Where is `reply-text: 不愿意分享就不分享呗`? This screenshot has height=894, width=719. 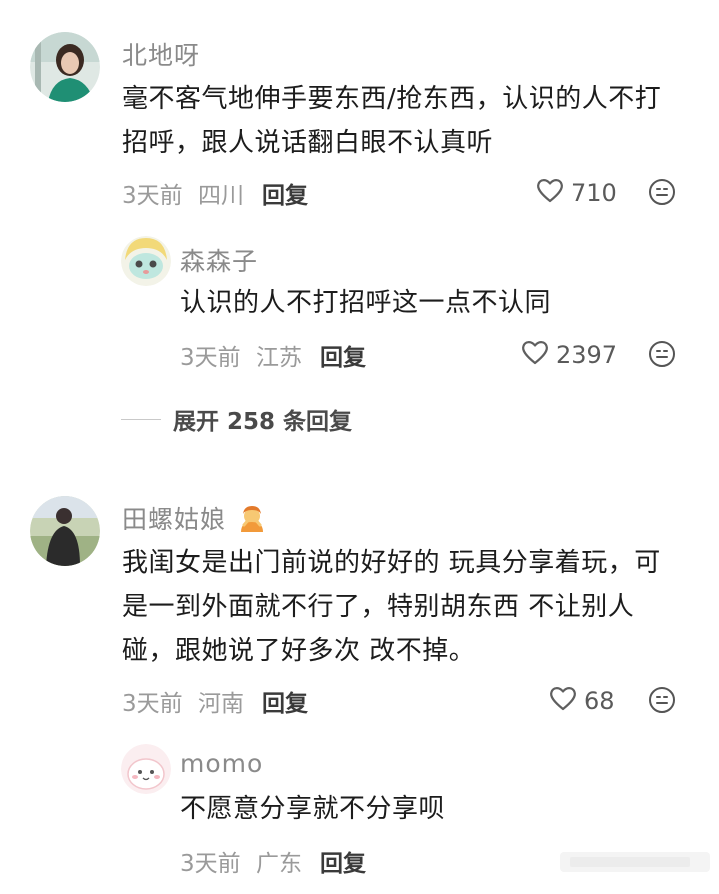 reply-text: 不愿意分享就不分享呗 is located at coordinates (313, 809).